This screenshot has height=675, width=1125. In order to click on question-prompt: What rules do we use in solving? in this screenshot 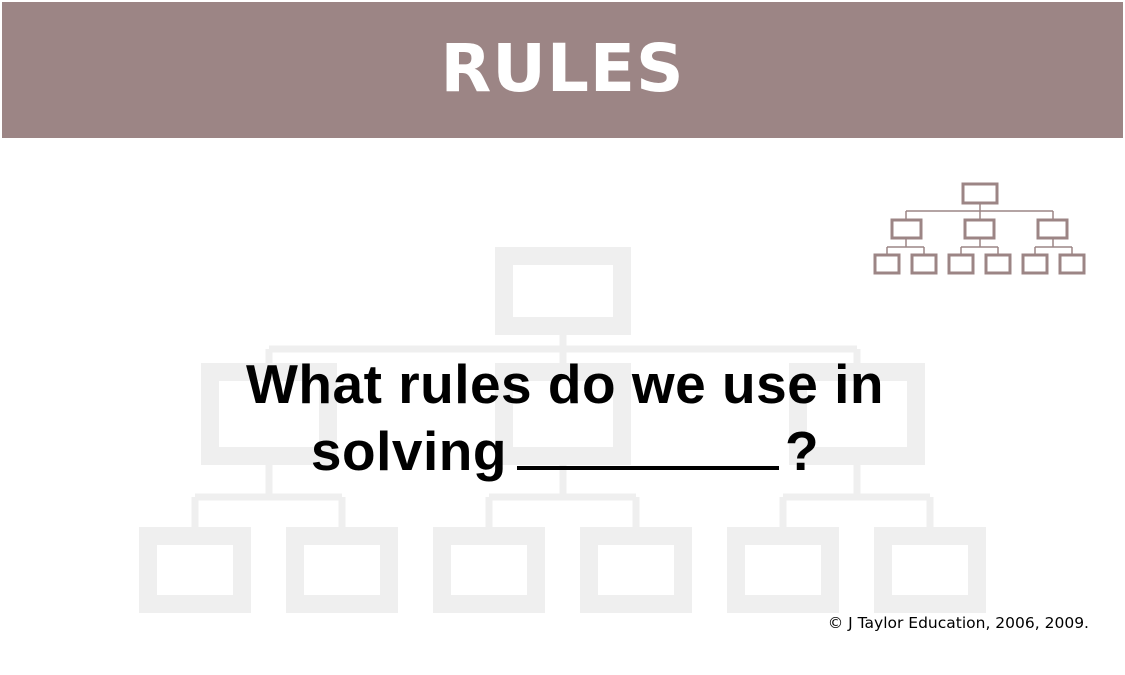, I will do `click(565, 417)`.